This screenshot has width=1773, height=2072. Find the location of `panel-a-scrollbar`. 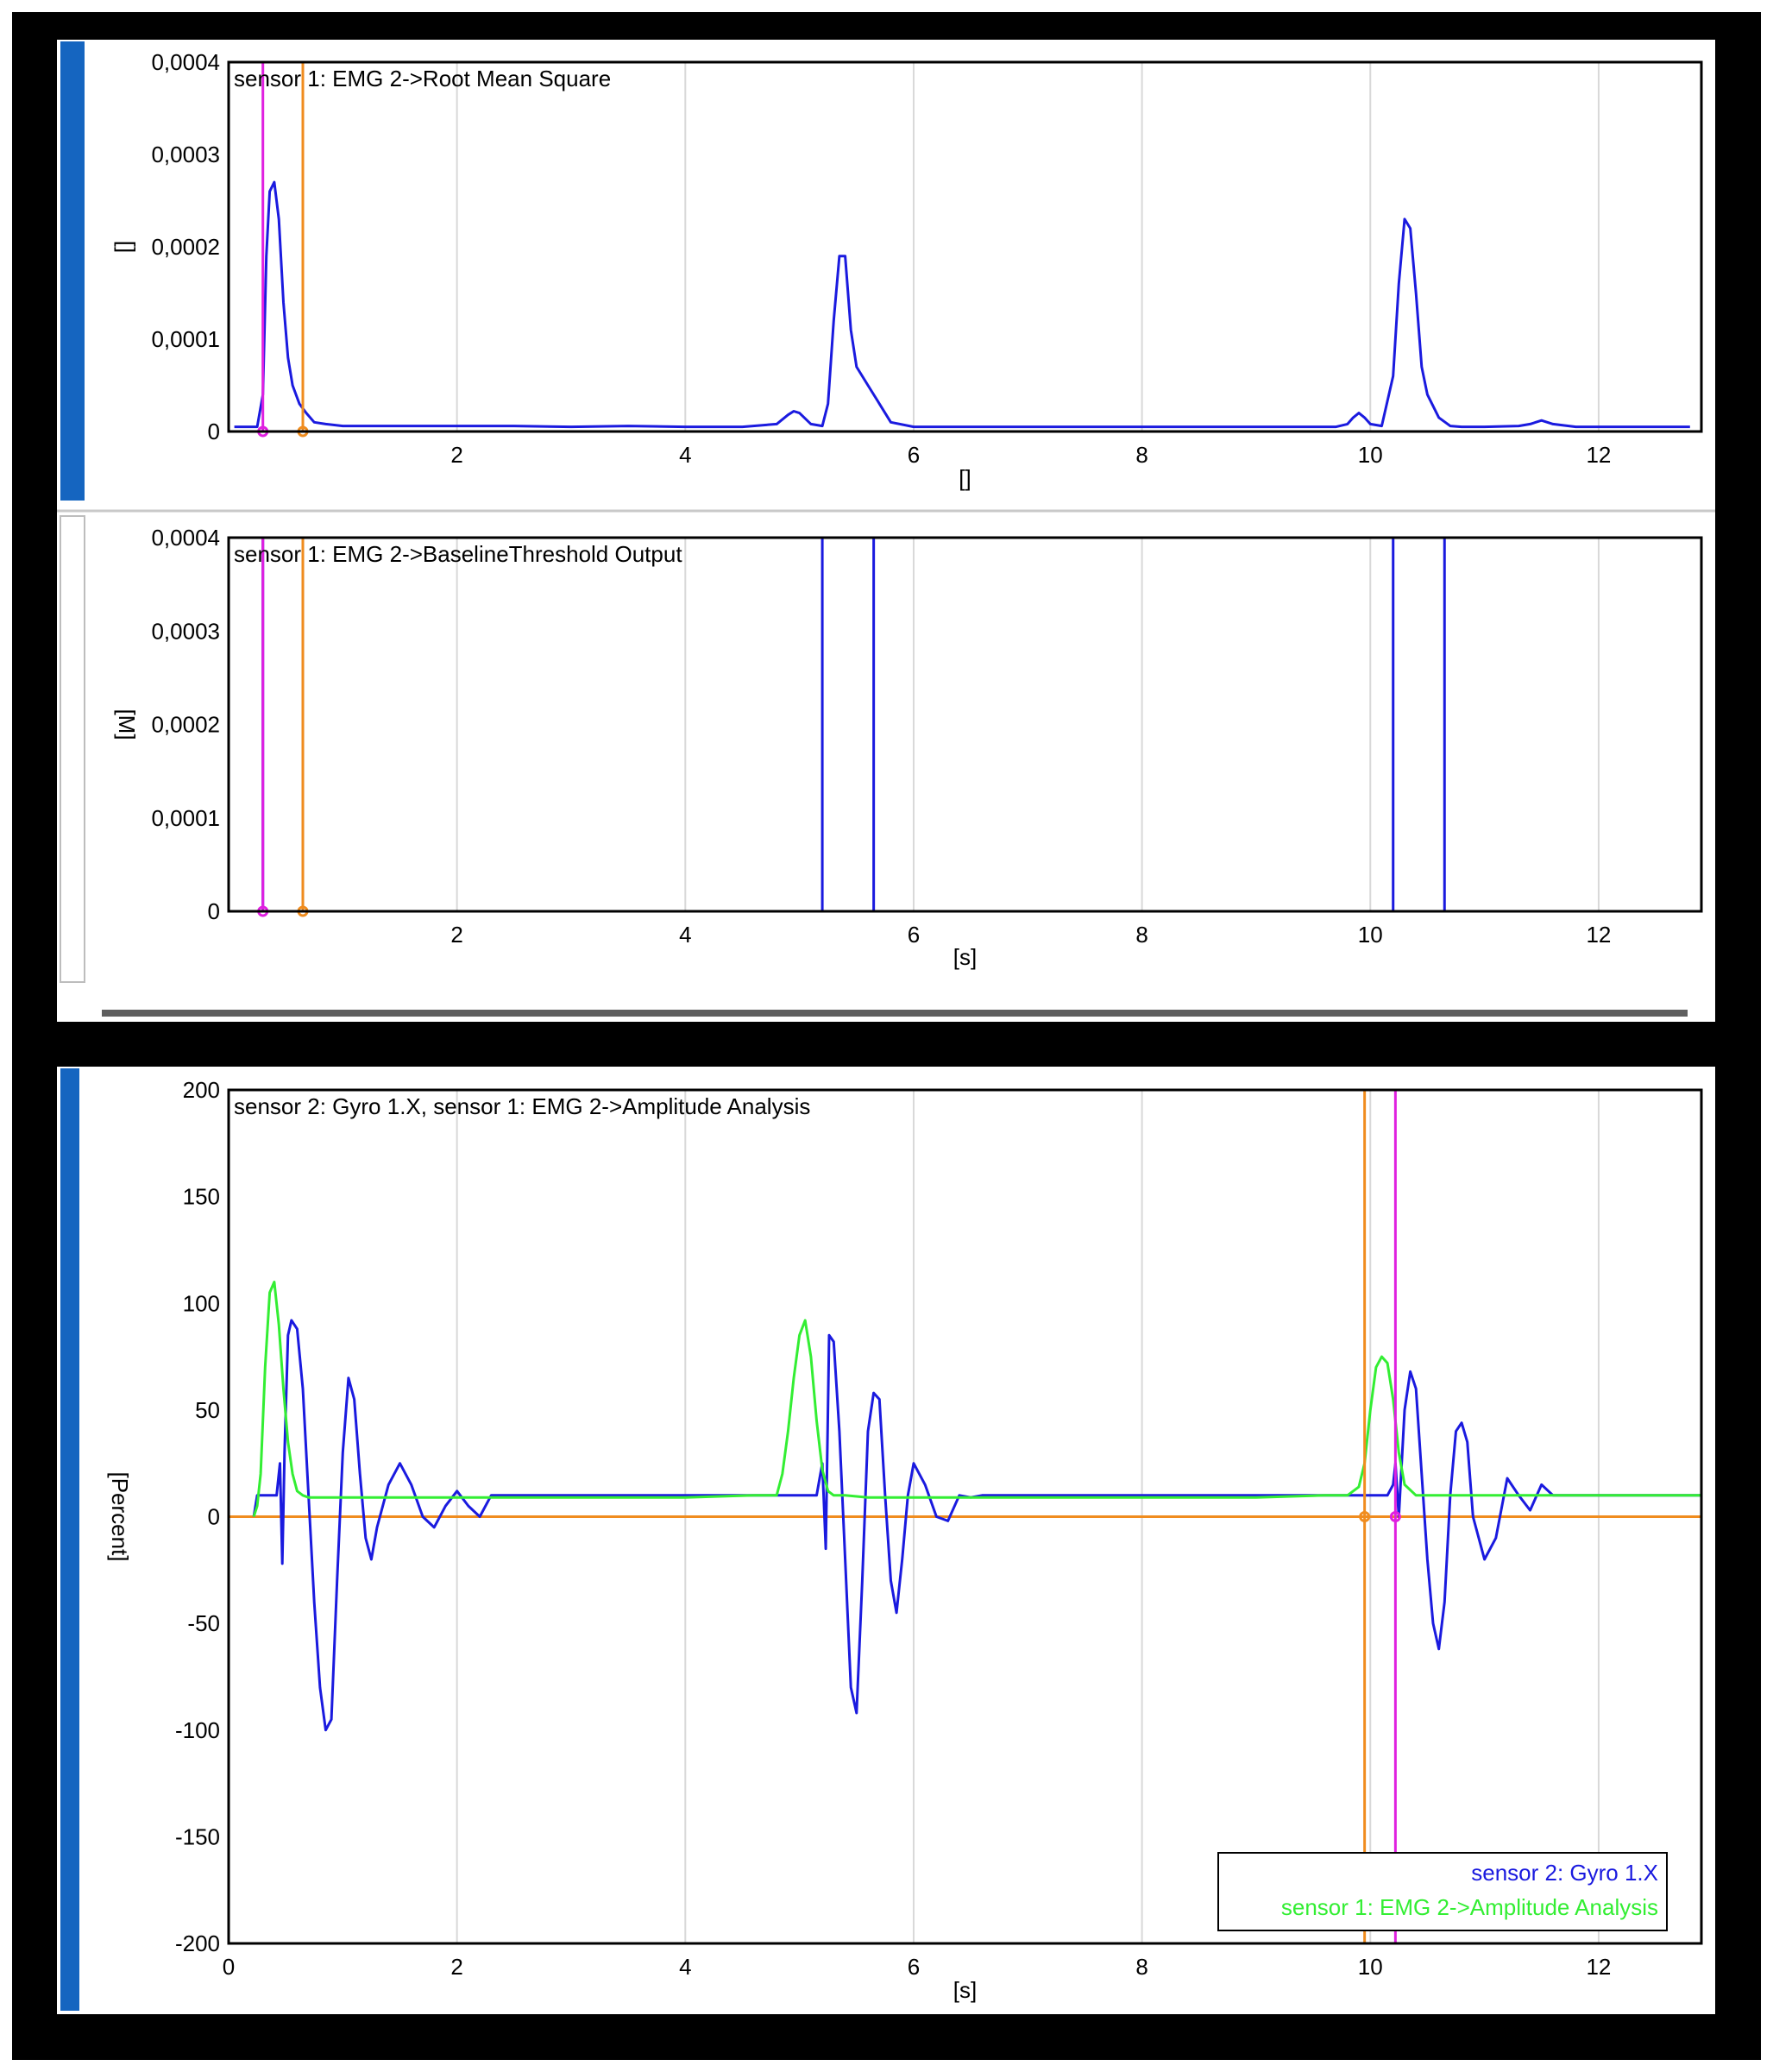

panel-a-scrollbar is located at coordinates (895, 1013).